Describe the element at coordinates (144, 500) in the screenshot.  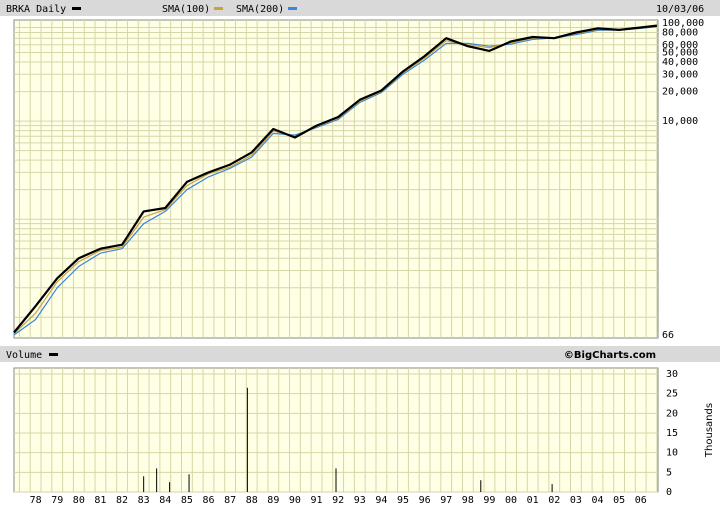
I see `x-tick-label: 83` at that location.